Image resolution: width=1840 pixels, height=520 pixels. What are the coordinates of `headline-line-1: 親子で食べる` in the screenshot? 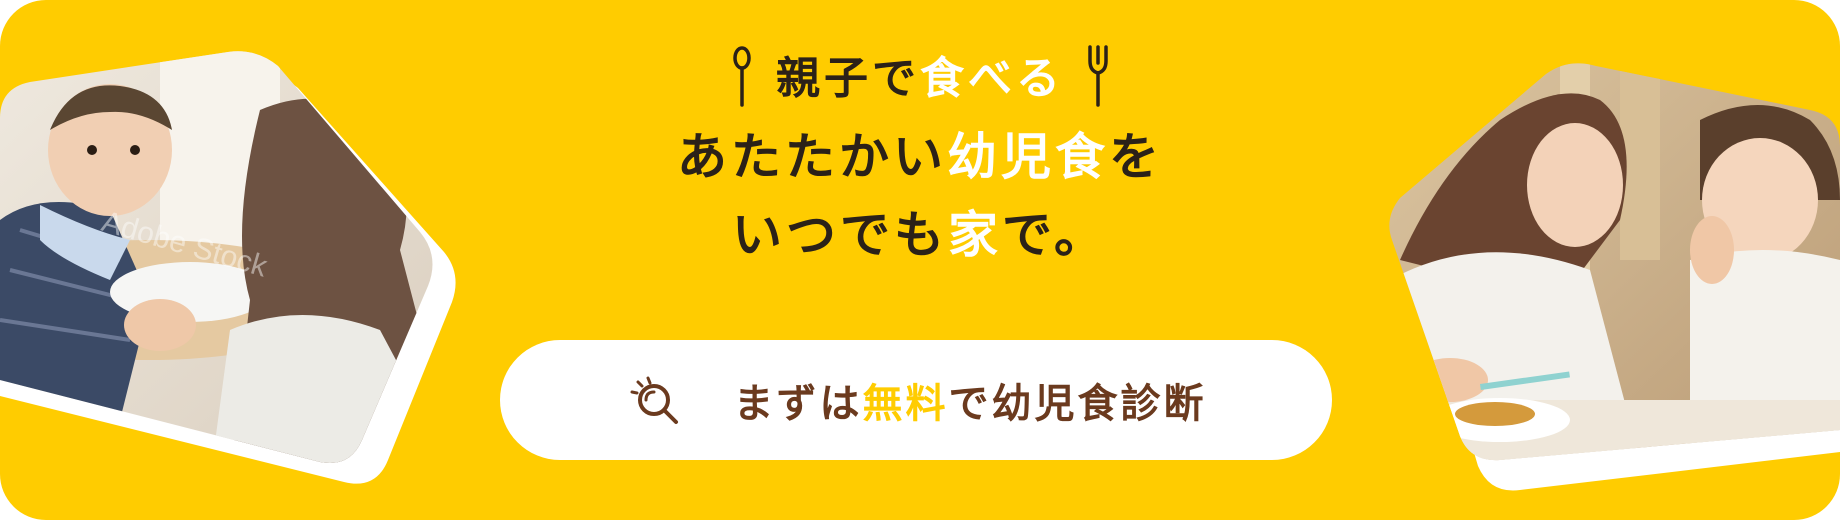 It's located at (920, 79).